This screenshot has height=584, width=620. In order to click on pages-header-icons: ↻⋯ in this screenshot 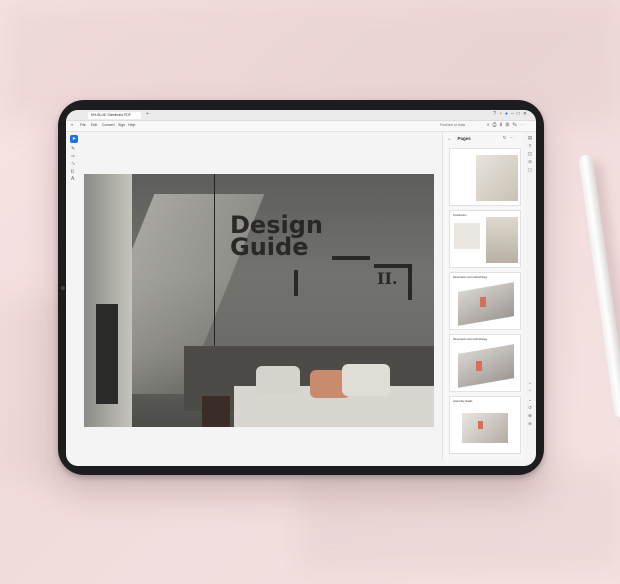, I will do `click(510, 138)`.